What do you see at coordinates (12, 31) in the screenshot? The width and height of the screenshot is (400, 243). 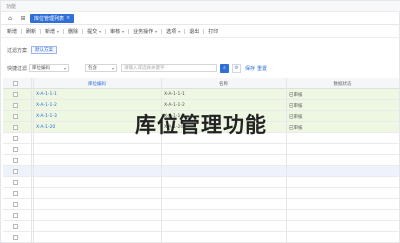 I see `toolbar-button: 新增` at bounding box center [12, 31].